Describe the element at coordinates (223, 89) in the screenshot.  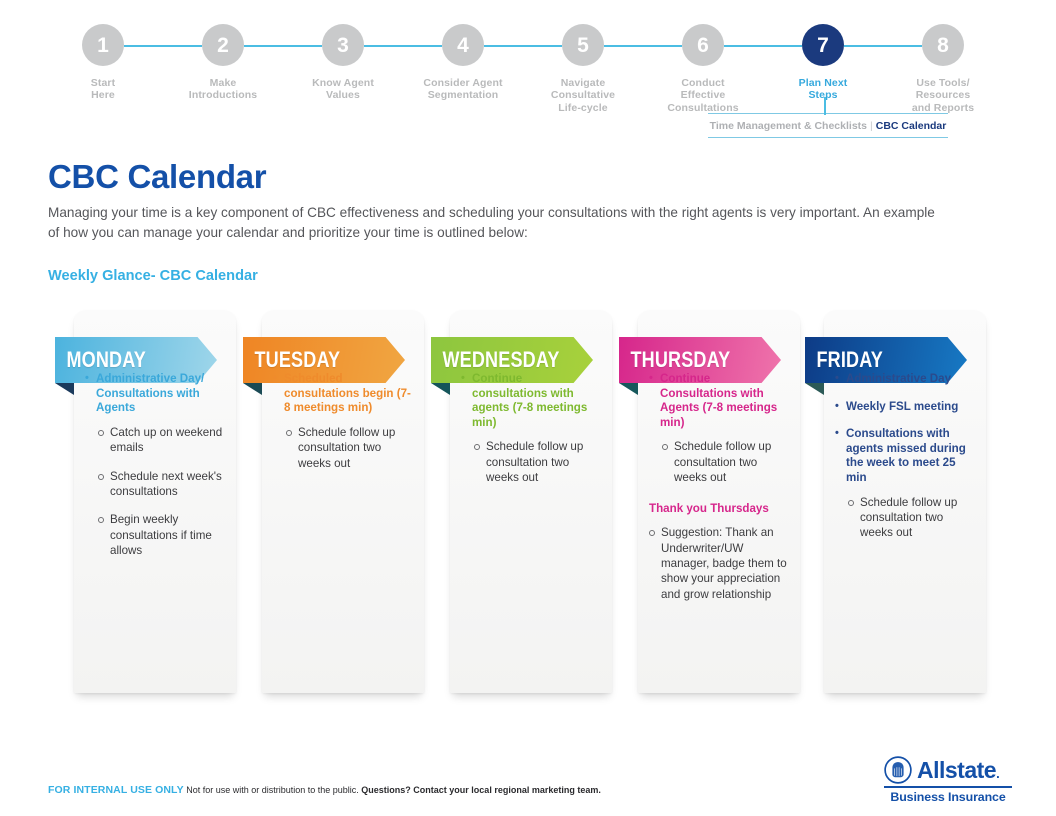
I see `step-label: Make Introductions` at that location.